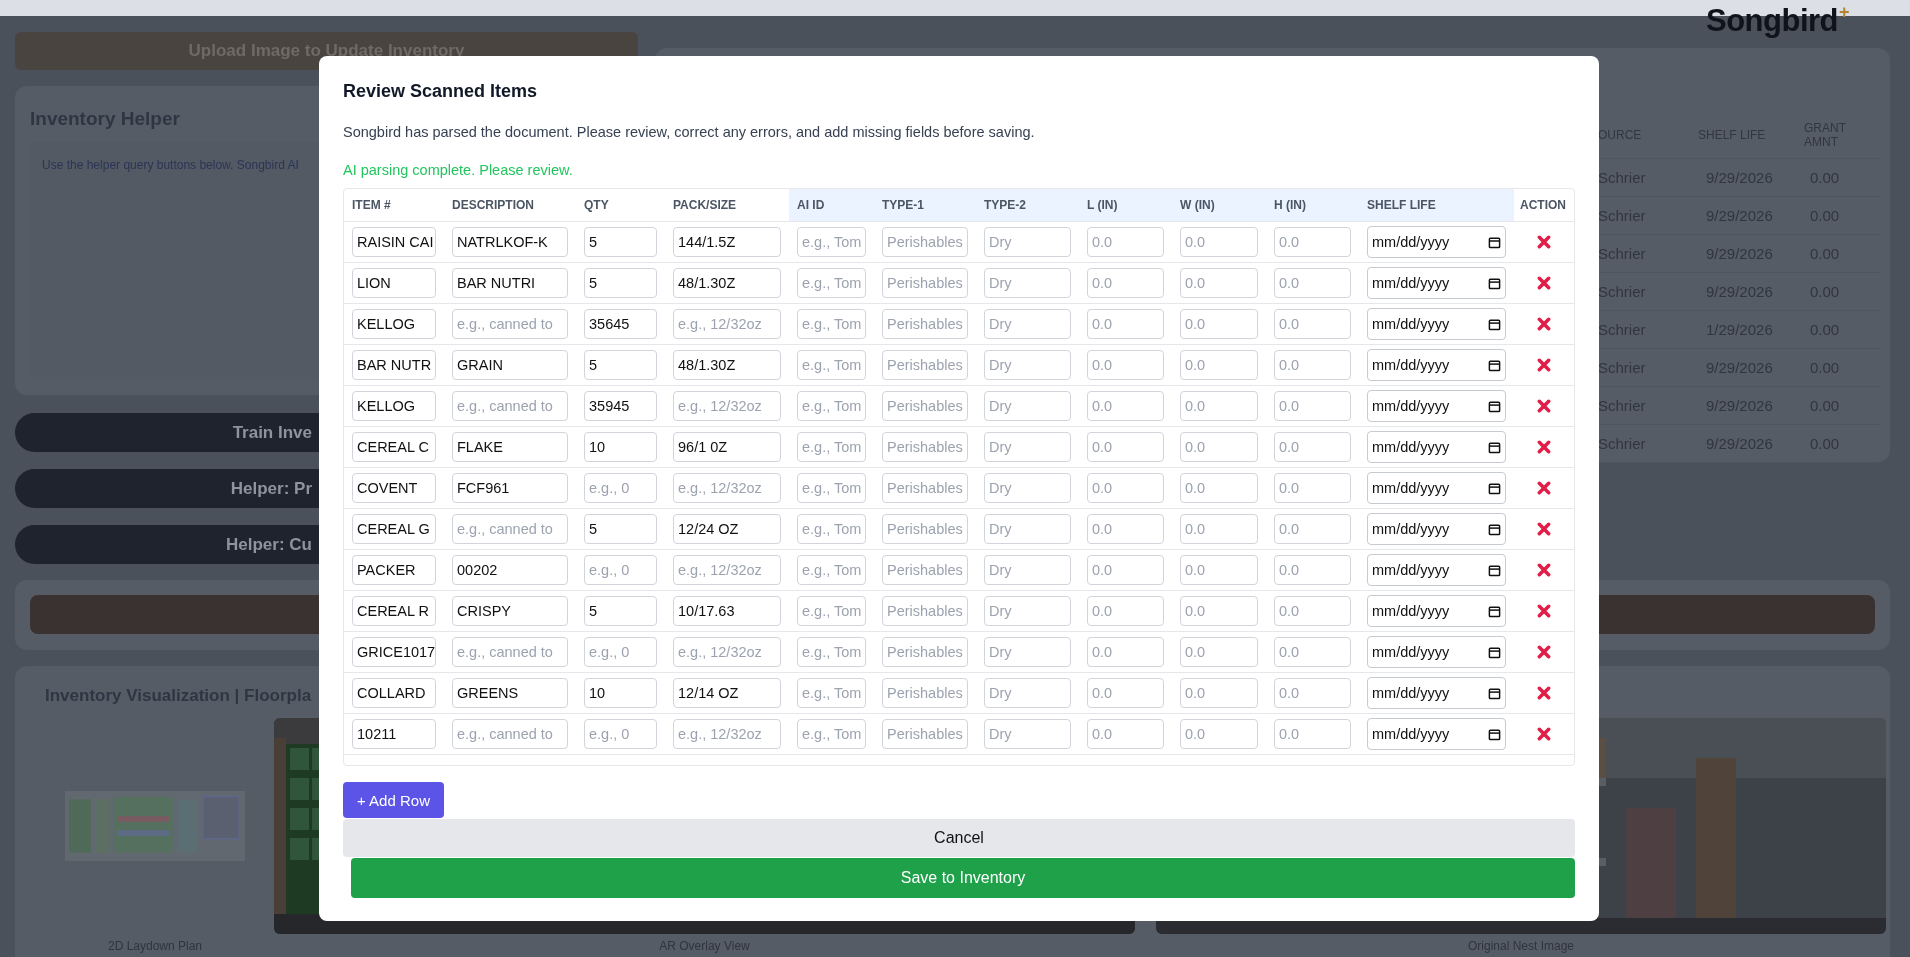 The width and height of the screenshot is (1910, 957). I want to click on column-header: ACTION, so click(1543, 205).